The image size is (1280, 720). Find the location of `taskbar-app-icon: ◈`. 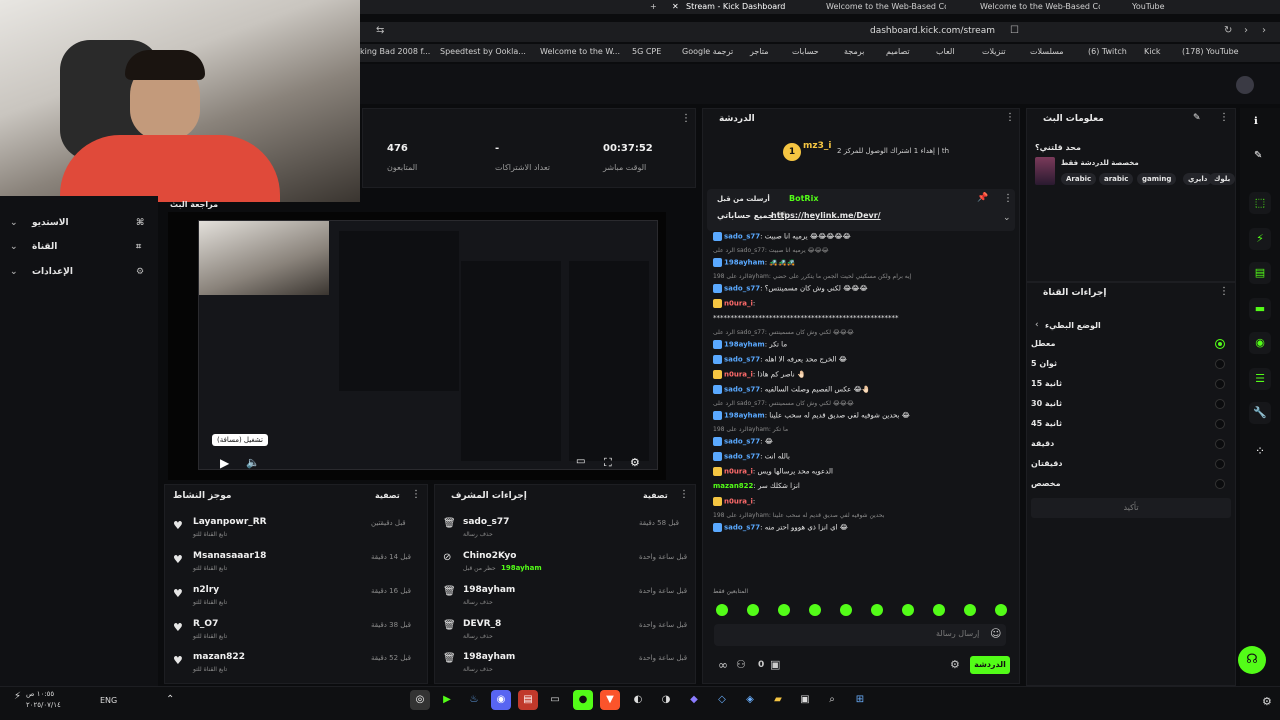

taskbar-app-icon: ◈ is located at coordinates (750, 700).